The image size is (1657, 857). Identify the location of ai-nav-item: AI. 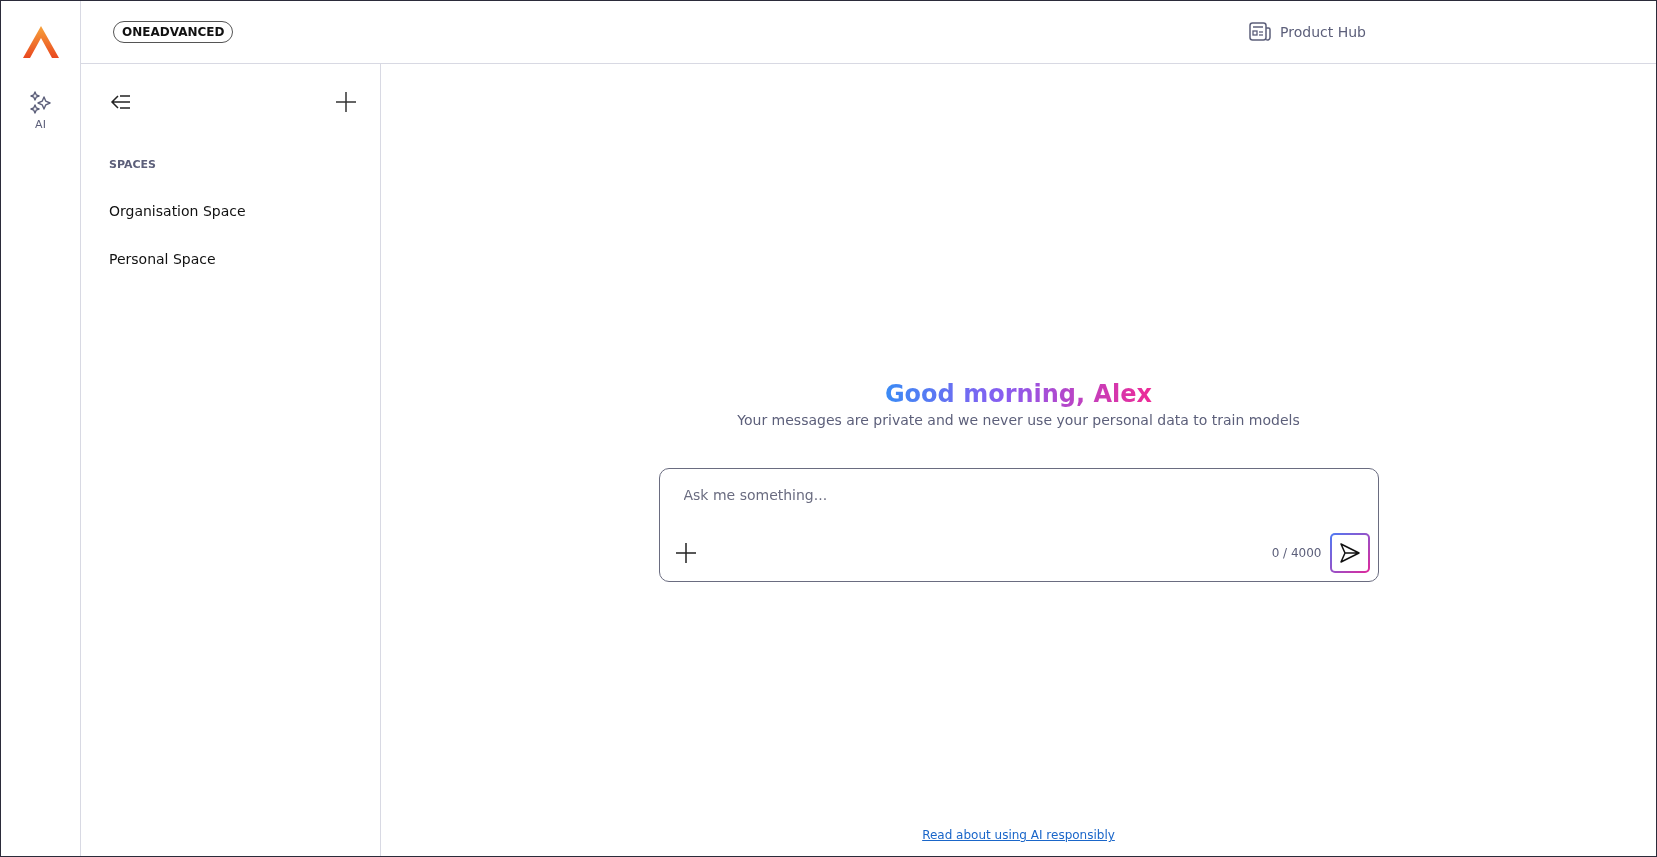
(40, 110).